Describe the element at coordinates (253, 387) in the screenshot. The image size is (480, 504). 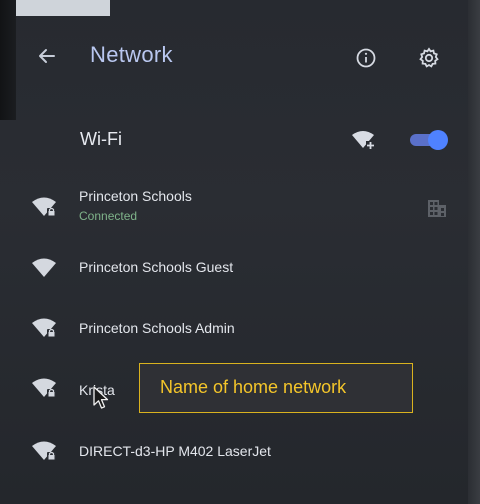
I see `annotation-text: Name of home network` at that location.